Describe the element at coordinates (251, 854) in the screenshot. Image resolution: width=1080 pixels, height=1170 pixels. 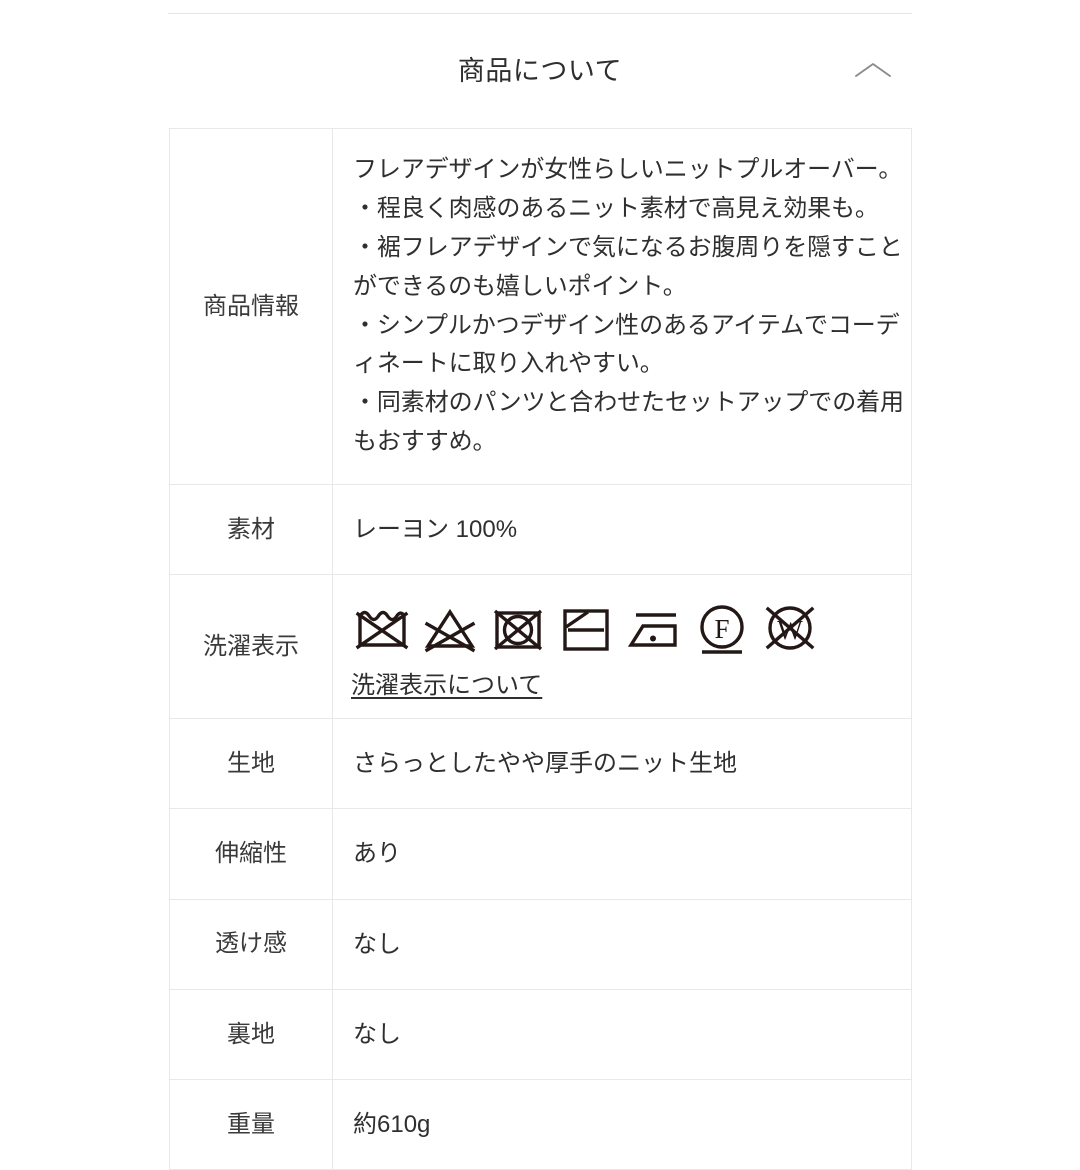
I see `spec-label: 伸縮性` at that location.